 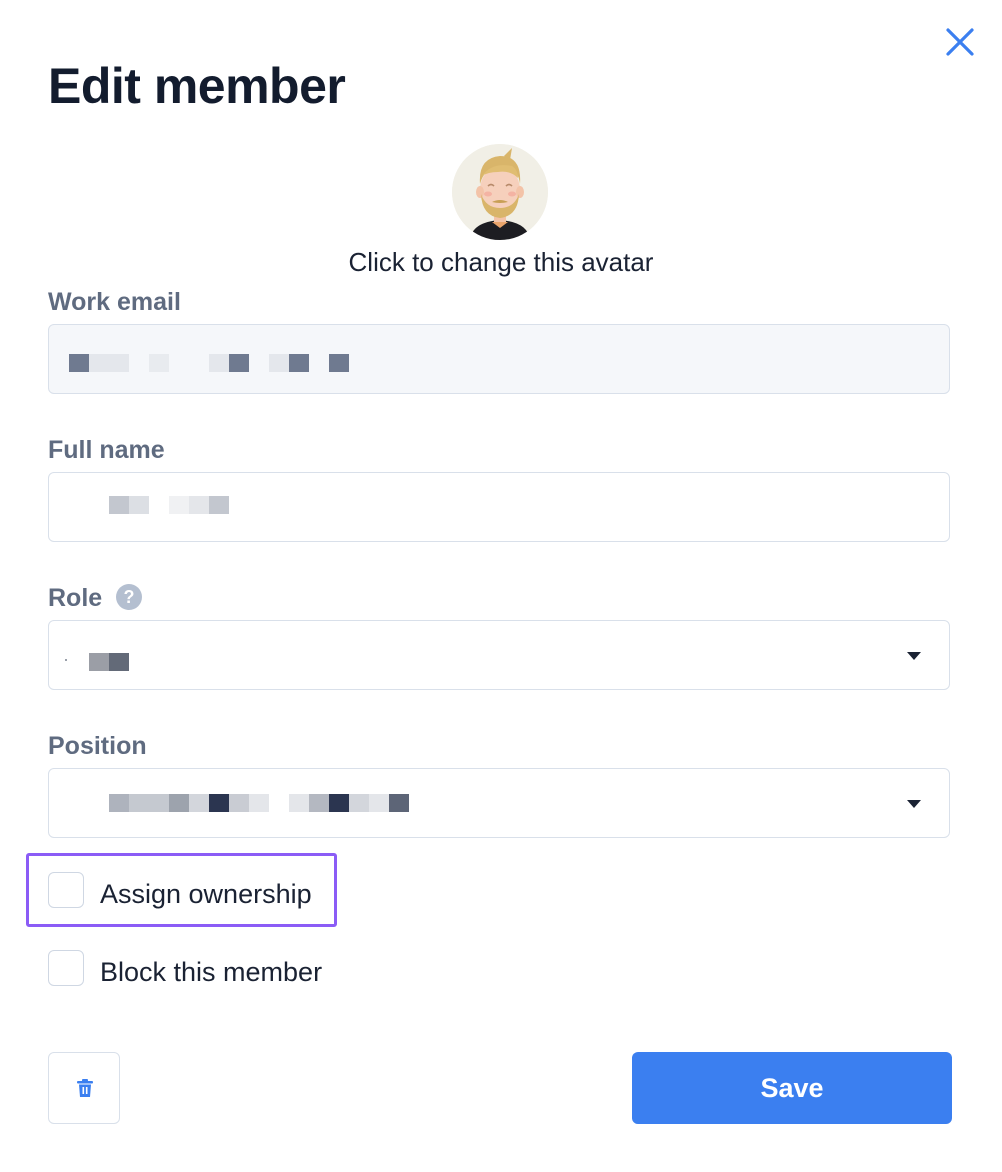 What do you see at coordinates (129, 597) in the screenshot?
I see `question-circle-icon: ?` at bounding box center [129, 597].